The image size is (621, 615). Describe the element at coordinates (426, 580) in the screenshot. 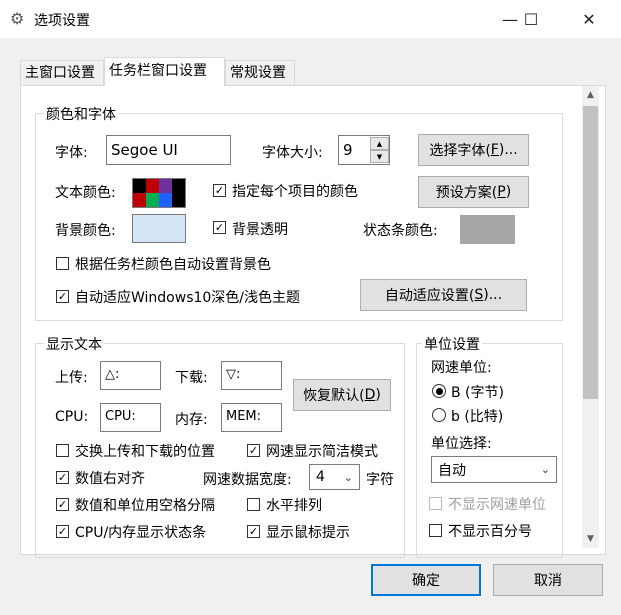

I see `ok-button: 确定` at that location.